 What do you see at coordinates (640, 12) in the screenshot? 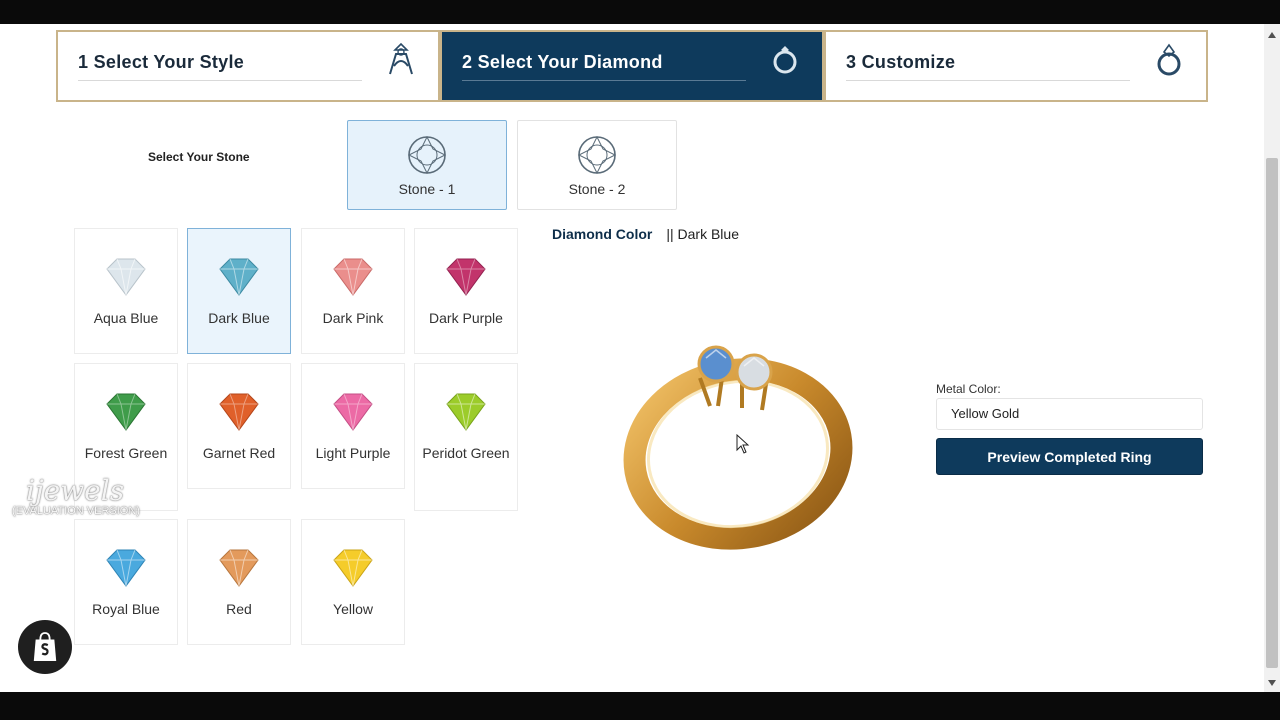
I see `top-black-bar` at bounding box center [640, 12].